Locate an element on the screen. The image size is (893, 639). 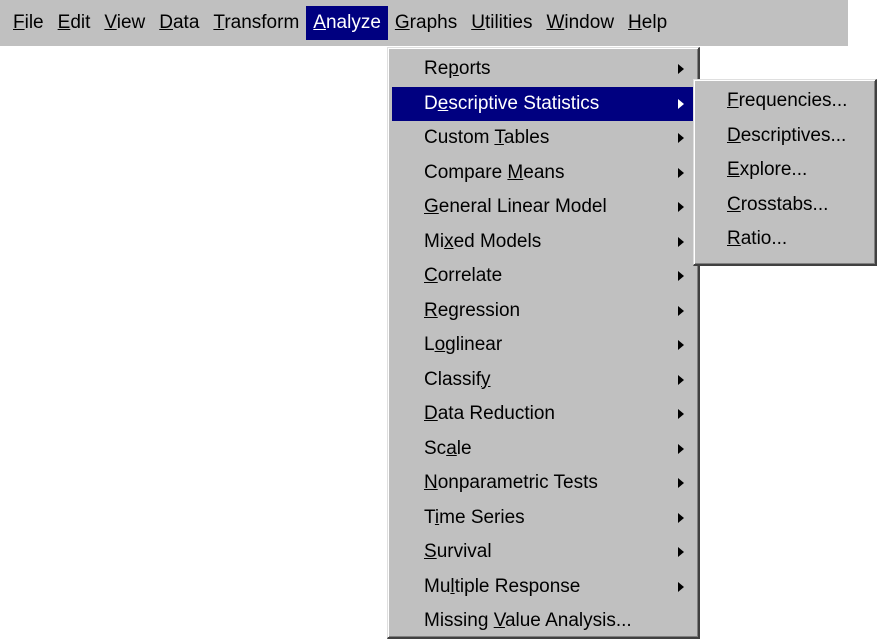
menu-label: Graphs is located at coordinates (426, 22).